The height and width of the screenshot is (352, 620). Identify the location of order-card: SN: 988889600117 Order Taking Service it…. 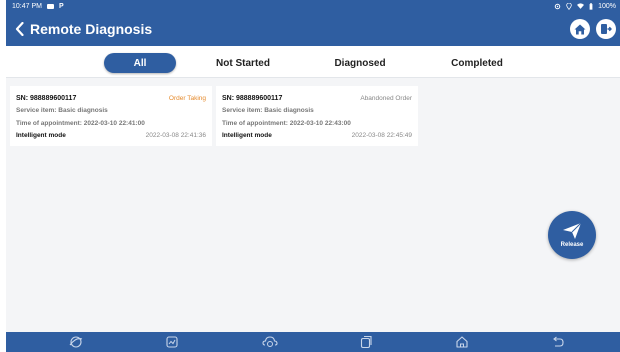
(111, 116).